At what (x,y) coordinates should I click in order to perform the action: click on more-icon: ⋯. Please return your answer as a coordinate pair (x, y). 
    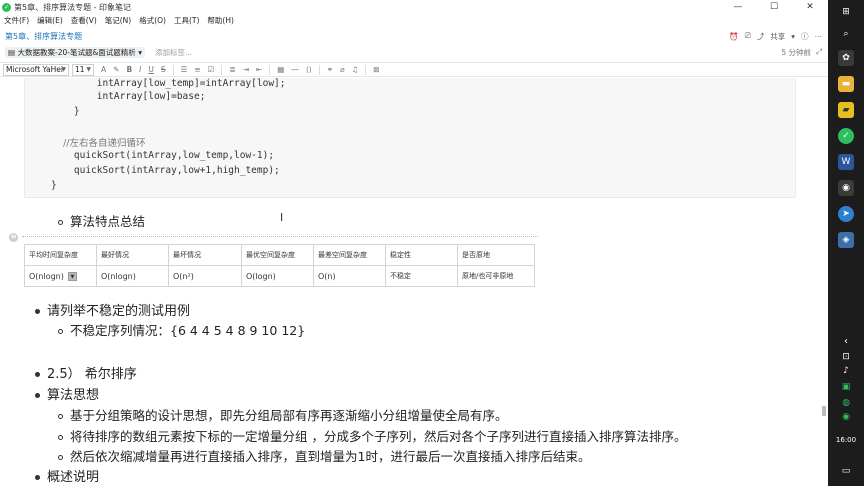
    Looking at the image, I should click on (819, 36).